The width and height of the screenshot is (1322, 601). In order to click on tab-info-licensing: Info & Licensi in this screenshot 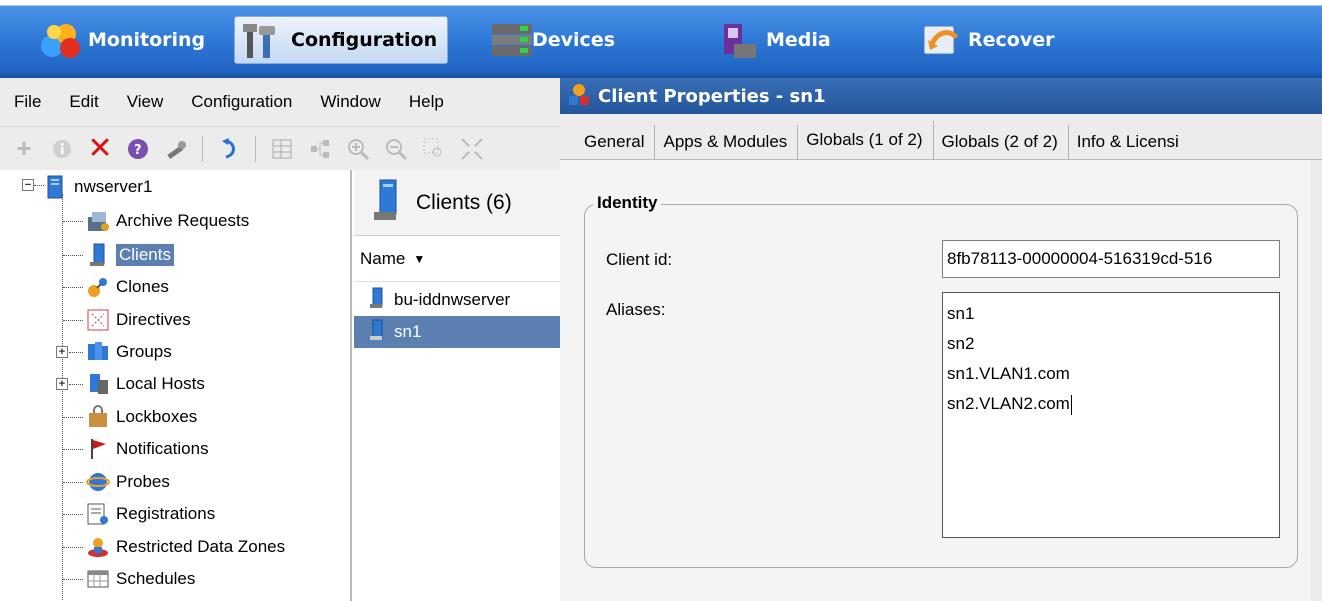, I will do `click(1129, 142)`.